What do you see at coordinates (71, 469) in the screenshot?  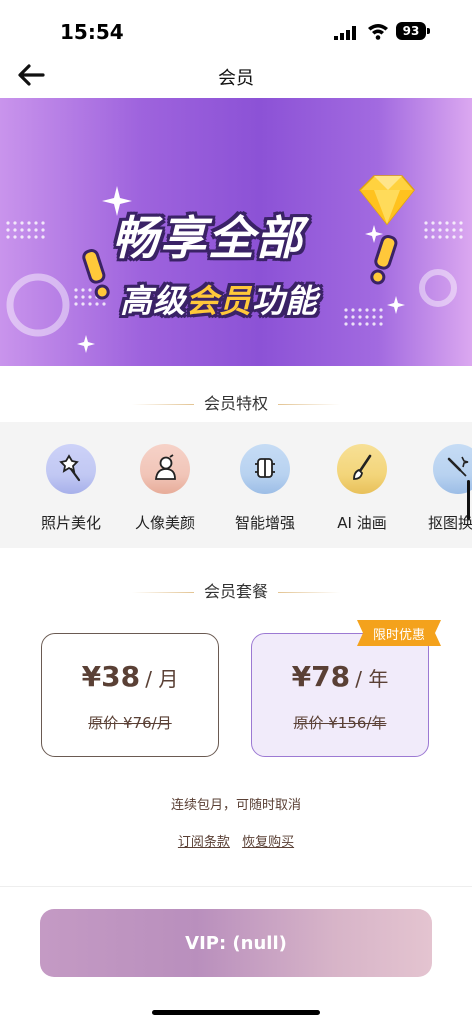 I see `magic-wand-icon` at bounding box center [71, 469].